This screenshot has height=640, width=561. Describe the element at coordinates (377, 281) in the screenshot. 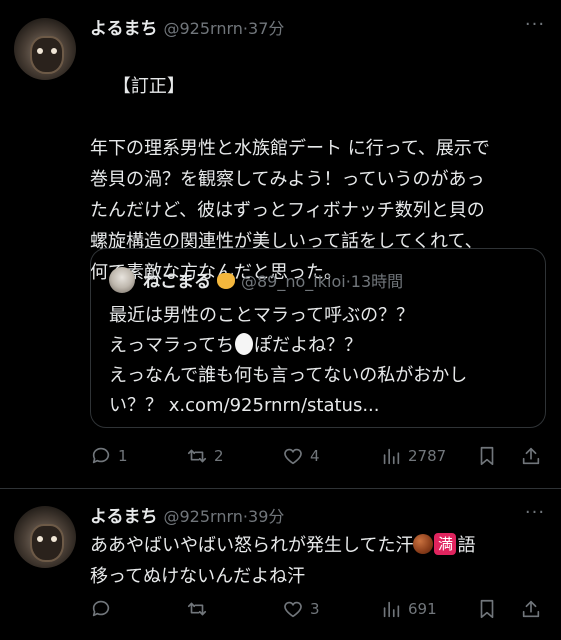

I see `quote-timestamp: 13時間` at that location.